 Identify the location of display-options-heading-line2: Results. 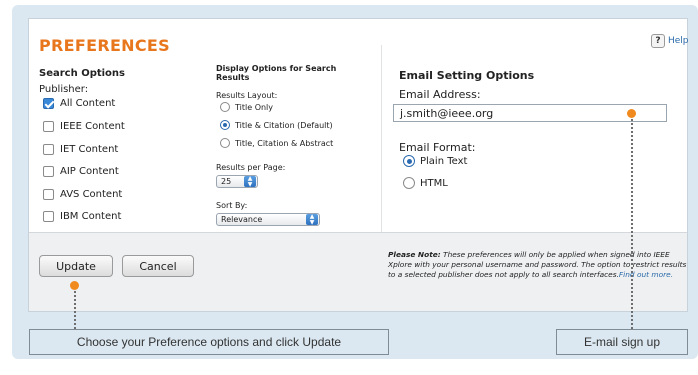
(233, 77).